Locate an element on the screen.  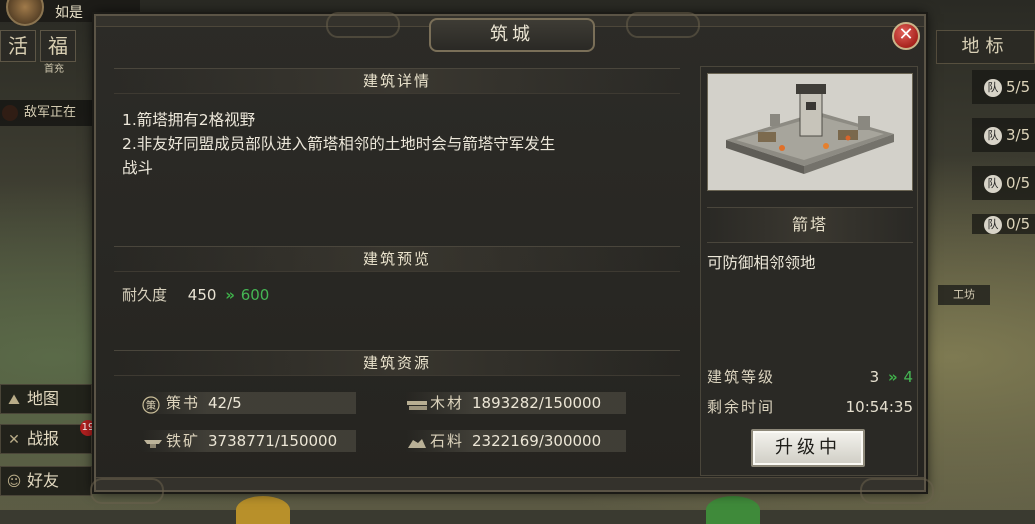
svg-text: 策 is located at coordinates (151, 405).